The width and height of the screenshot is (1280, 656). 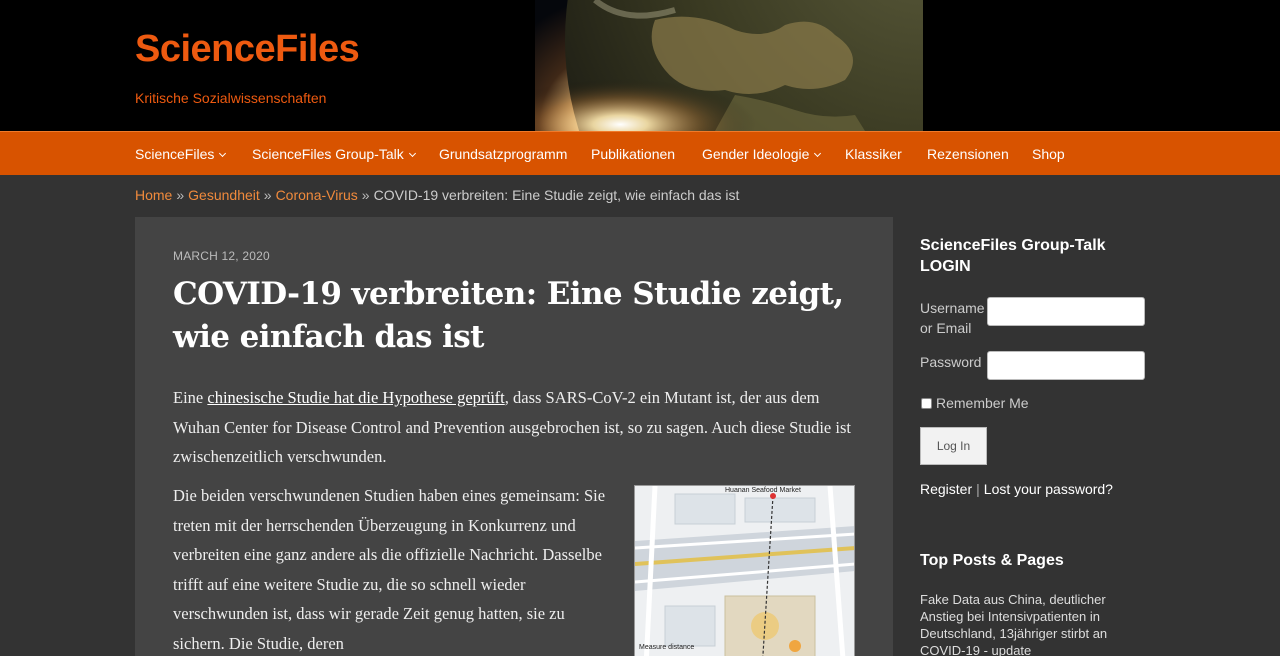 I want to click on register-link: Register, so click(x=946, y=489).